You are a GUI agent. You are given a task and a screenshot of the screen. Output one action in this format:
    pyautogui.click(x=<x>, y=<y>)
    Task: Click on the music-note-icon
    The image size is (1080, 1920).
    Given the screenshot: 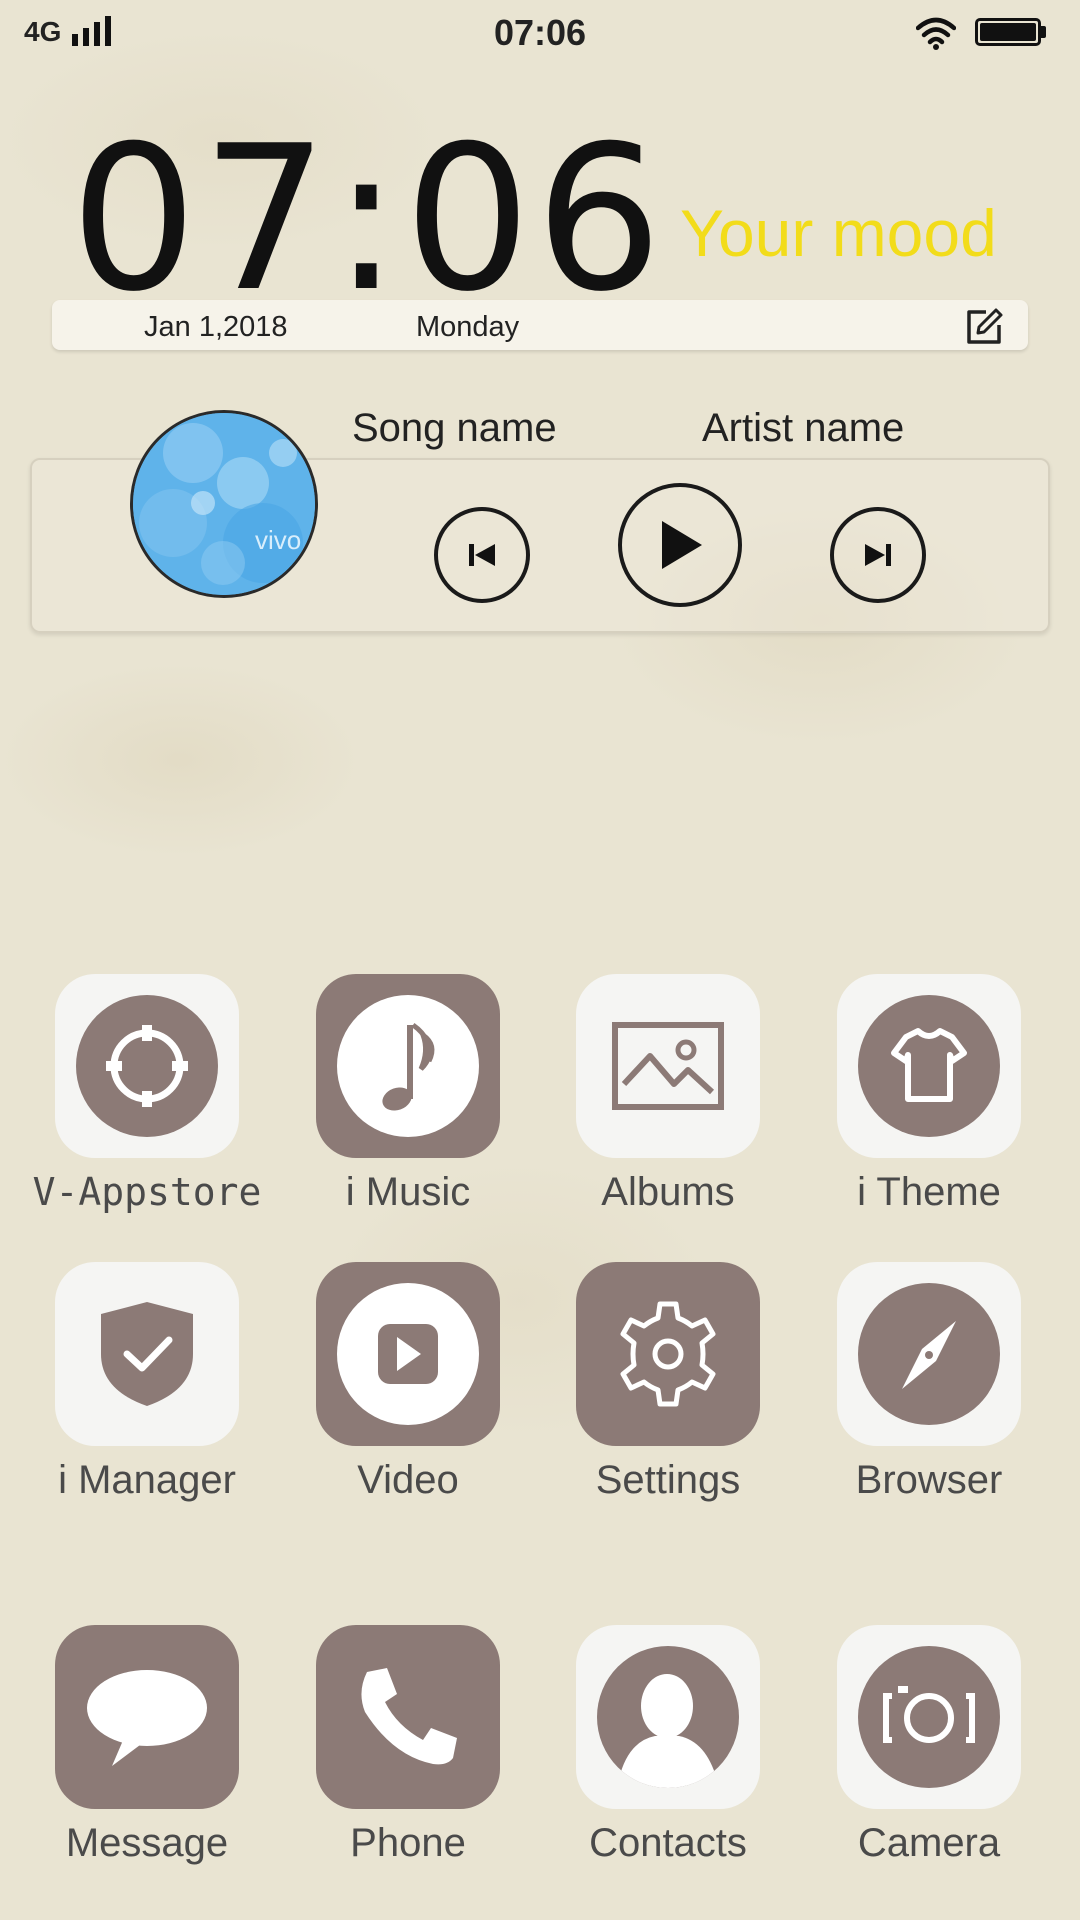 What is the action you would take?
    pyautogui.click(x=408, y=1066)
    